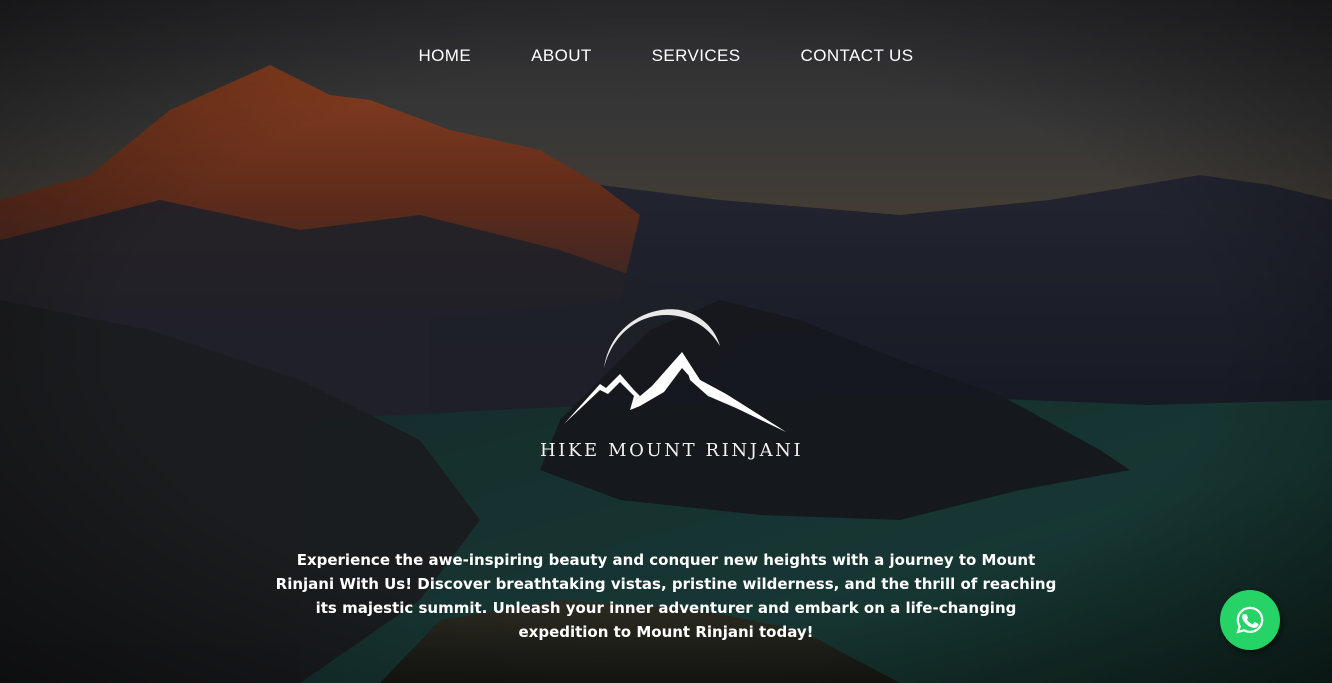  I want to click on brand-name: HIKE MOUNT RINJANI, so click(672, 450).